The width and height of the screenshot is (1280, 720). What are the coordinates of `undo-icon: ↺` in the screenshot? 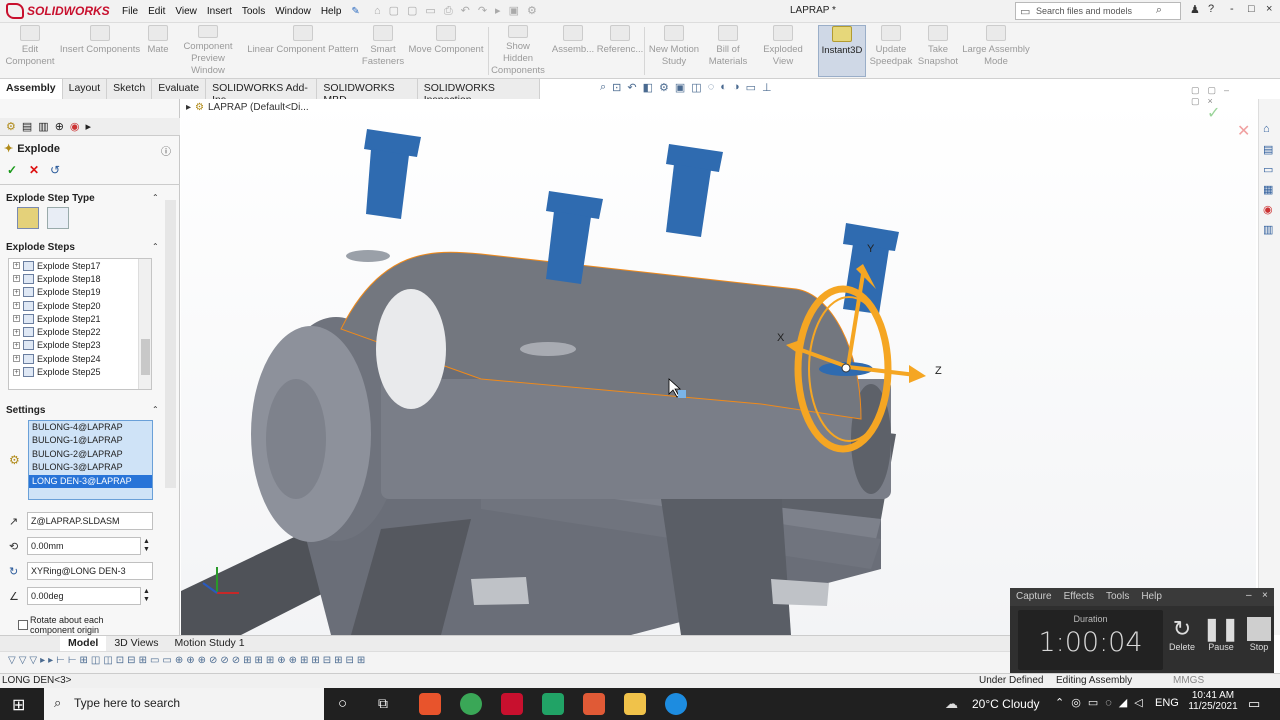 It's located at (55, 170).